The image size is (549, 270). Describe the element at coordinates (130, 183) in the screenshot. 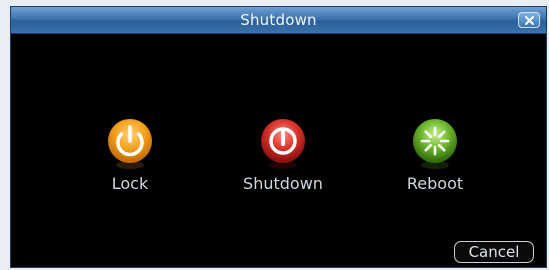

I see `lock-label: Lock` at that location.